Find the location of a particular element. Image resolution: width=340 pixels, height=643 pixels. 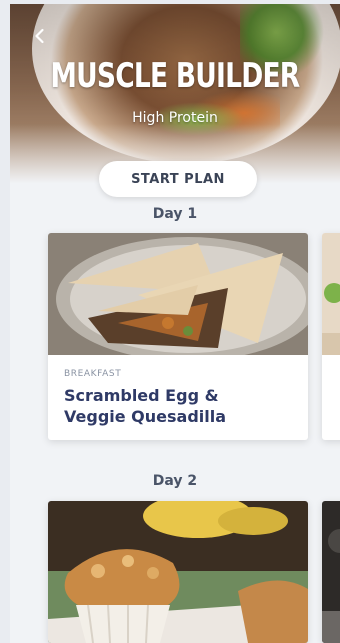

plan-title: MUSCLE BUILDER is located at coordinates (175, 76).